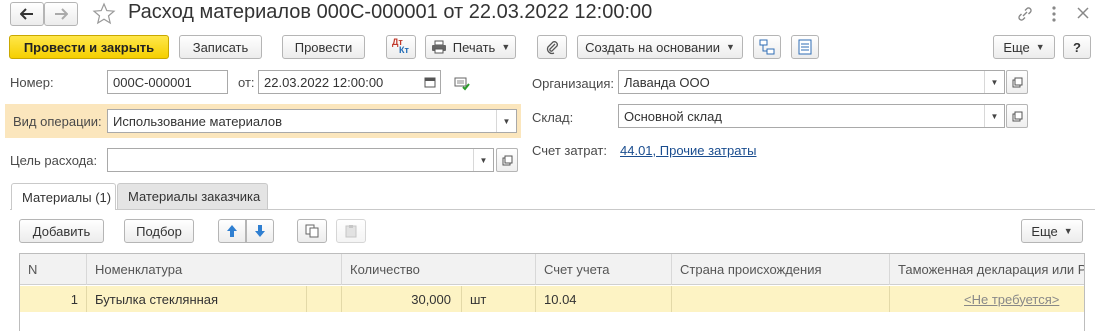 This screenshot has height=331, width=1100. Describe the element at coordinates (105, 14) in the screenshot. I see `favorite-star-icon` at that location.